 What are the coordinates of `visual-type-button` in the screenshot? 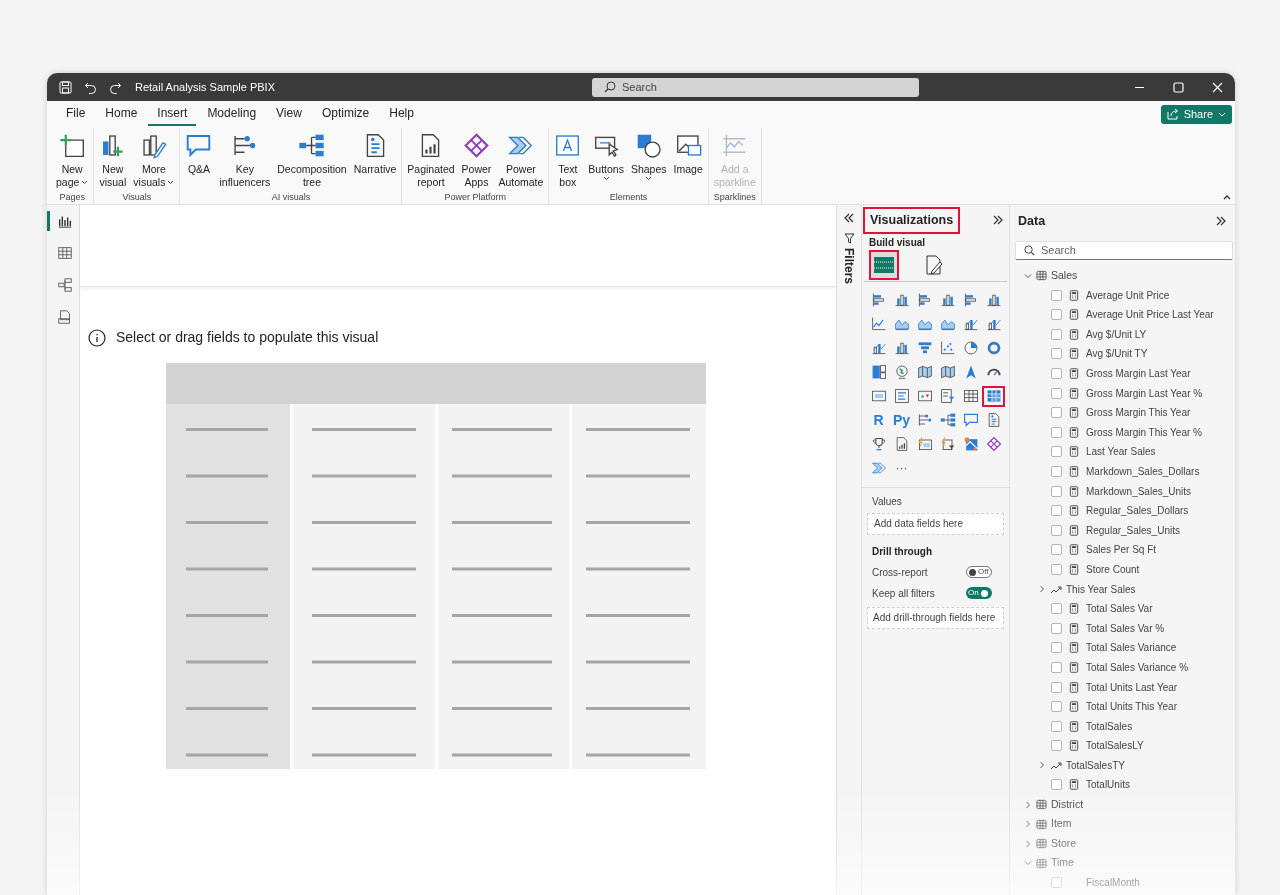 It's located at (993, 396).